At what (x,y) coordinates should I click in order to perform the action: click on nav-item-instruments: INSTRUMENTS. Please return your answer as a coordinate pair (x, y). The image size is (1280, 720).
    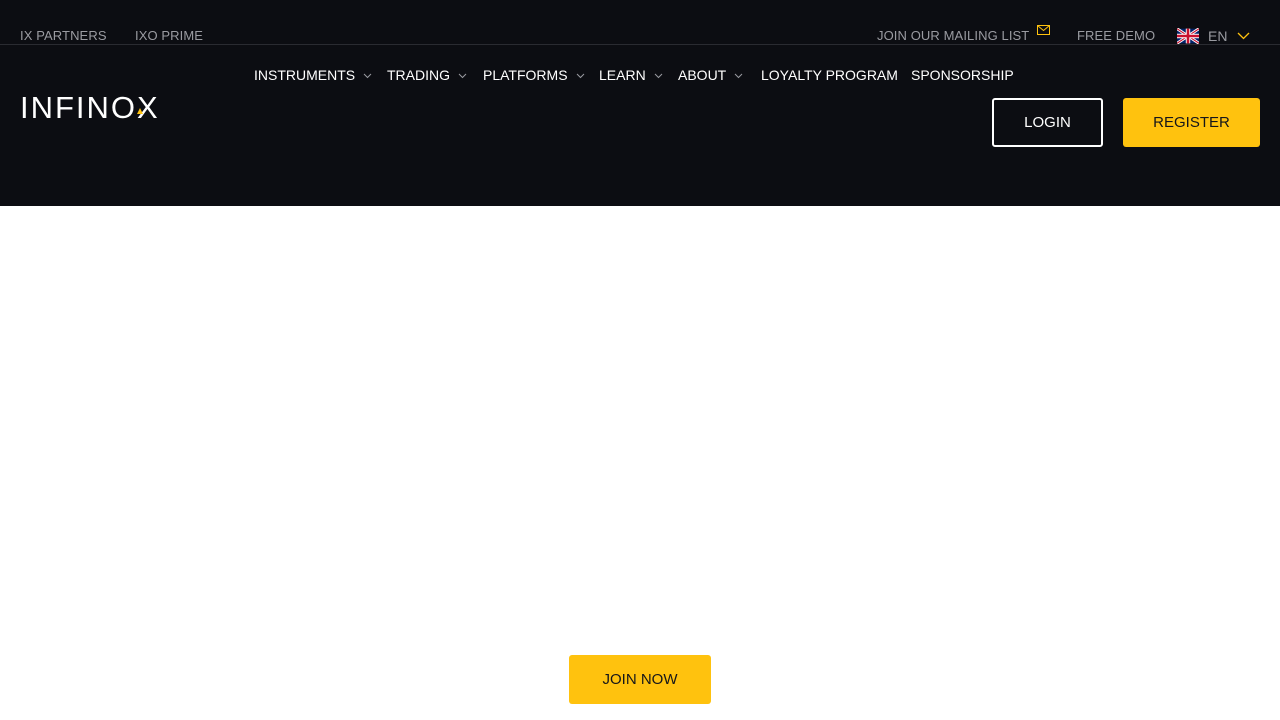
    Looking at the image, I should click on (313, 75).